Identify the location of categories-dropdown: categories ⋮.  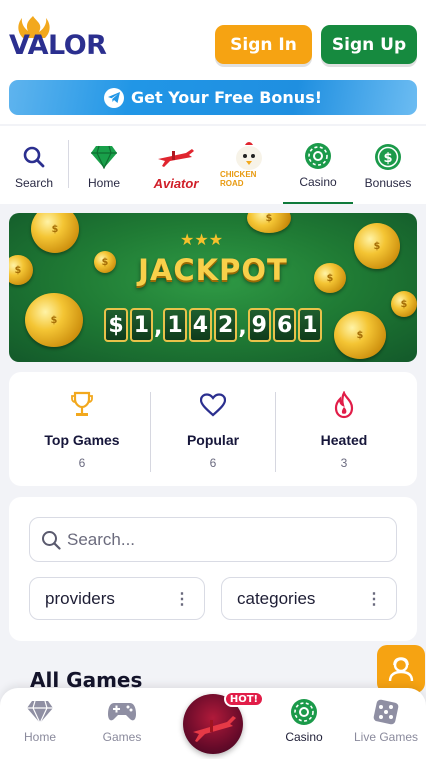
(309, 598).